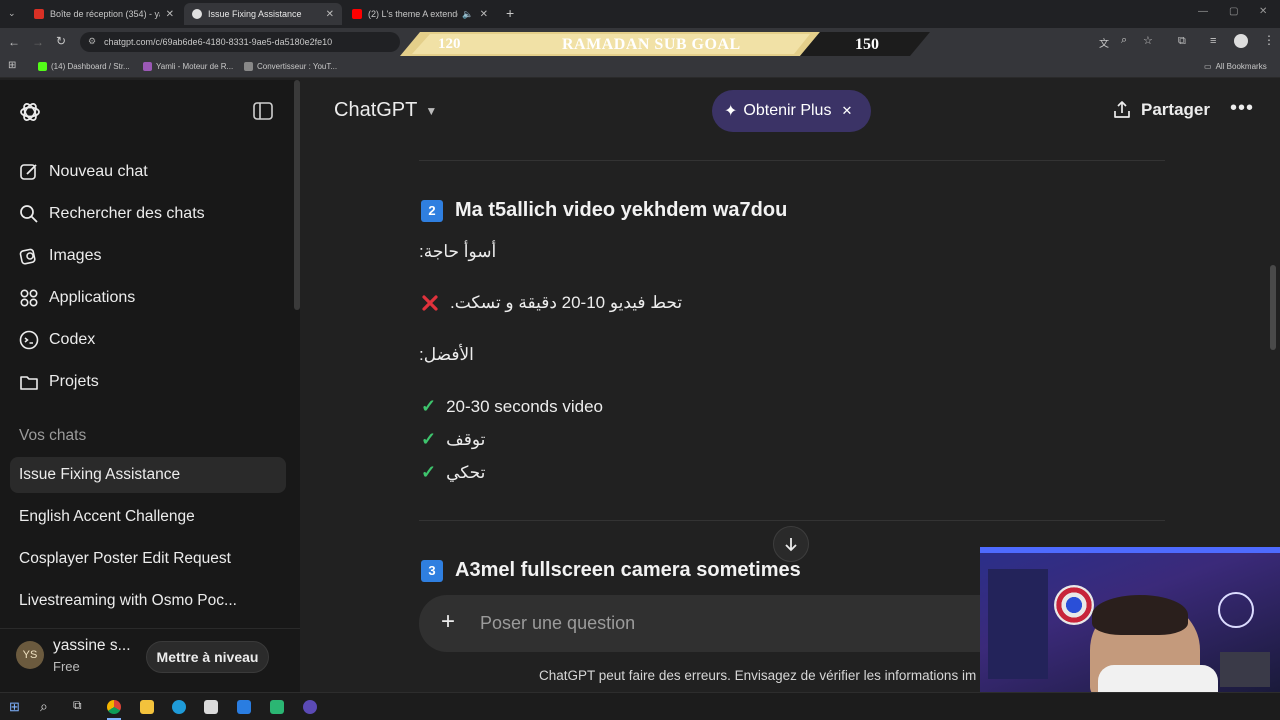  I want to click on window-close-icon: ✕, so click(1263, 11).